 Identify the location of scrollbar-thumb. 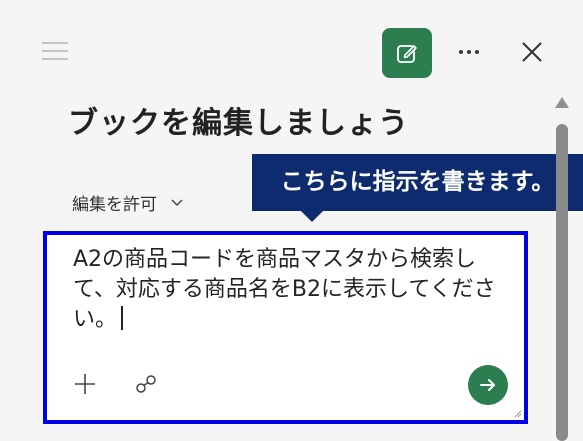
(562, 282).